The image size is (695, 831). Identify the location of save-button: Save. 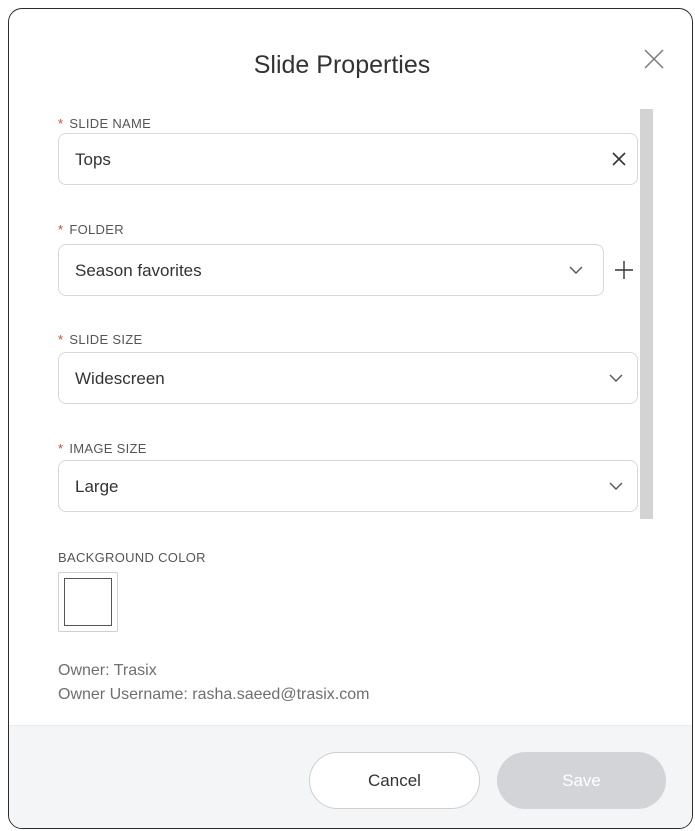
(581, 780).